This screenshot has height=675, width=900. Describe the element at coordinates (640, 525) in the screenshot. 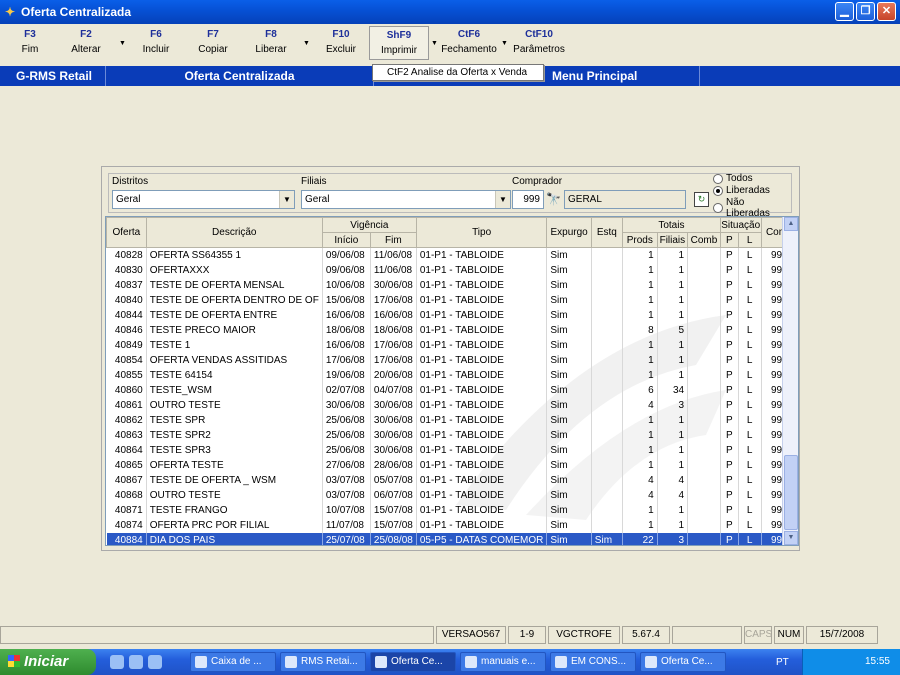

I see `cell-prods: 1` at that location.